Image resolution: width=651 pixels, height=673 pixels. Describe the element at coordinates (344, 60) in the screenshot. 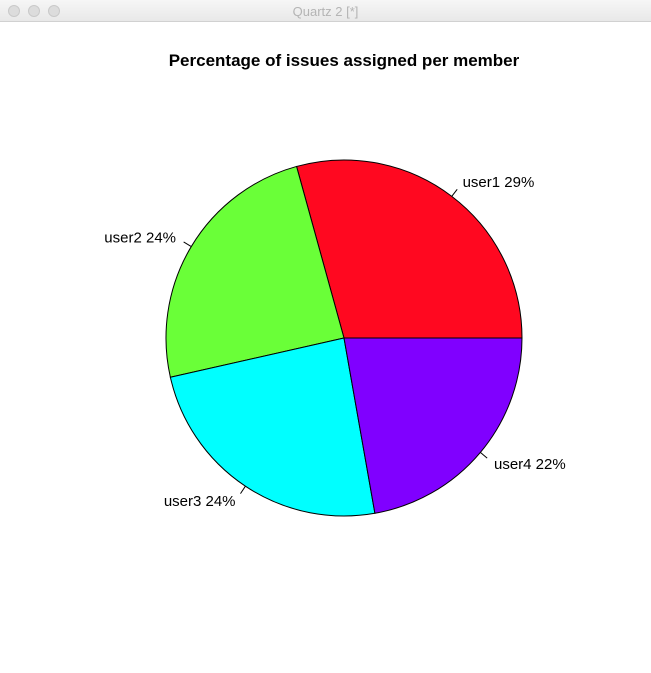

I see `chart-title: Percentage of issues assigned per member` at that location.